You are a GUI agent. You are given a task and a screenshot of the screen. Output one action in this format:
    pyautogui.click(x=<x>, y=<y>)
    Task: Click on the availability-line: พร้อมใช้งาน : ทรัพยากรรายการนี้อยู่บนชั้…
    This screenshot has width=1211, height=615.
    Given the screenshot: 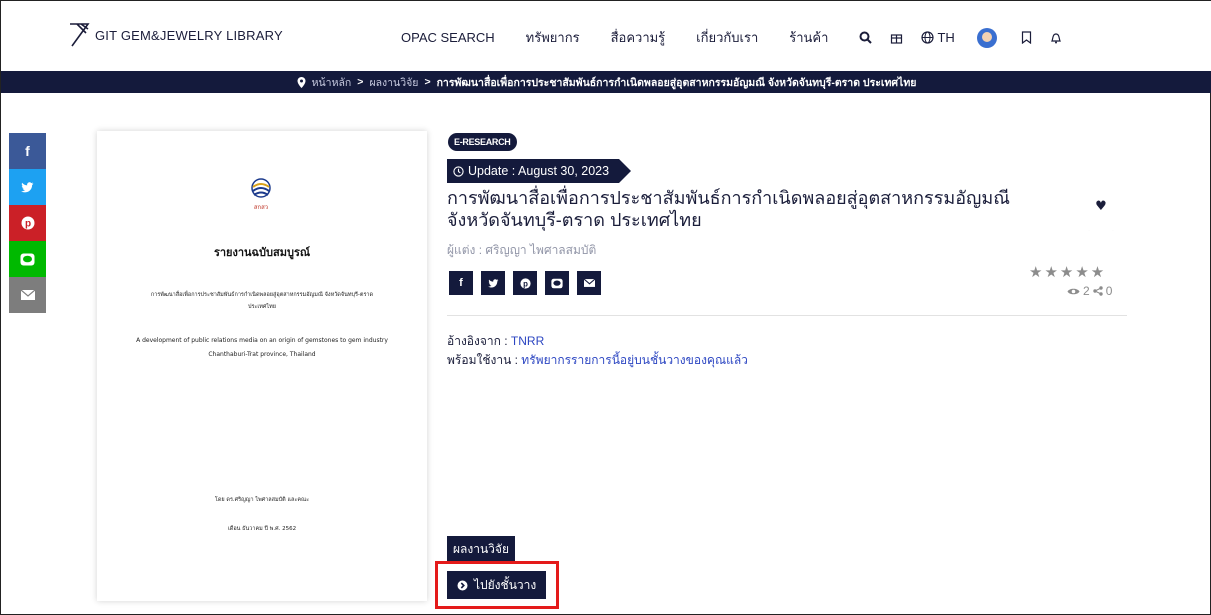 What is the action you would take?
    pyautogui.click(x=597, y=360)
    